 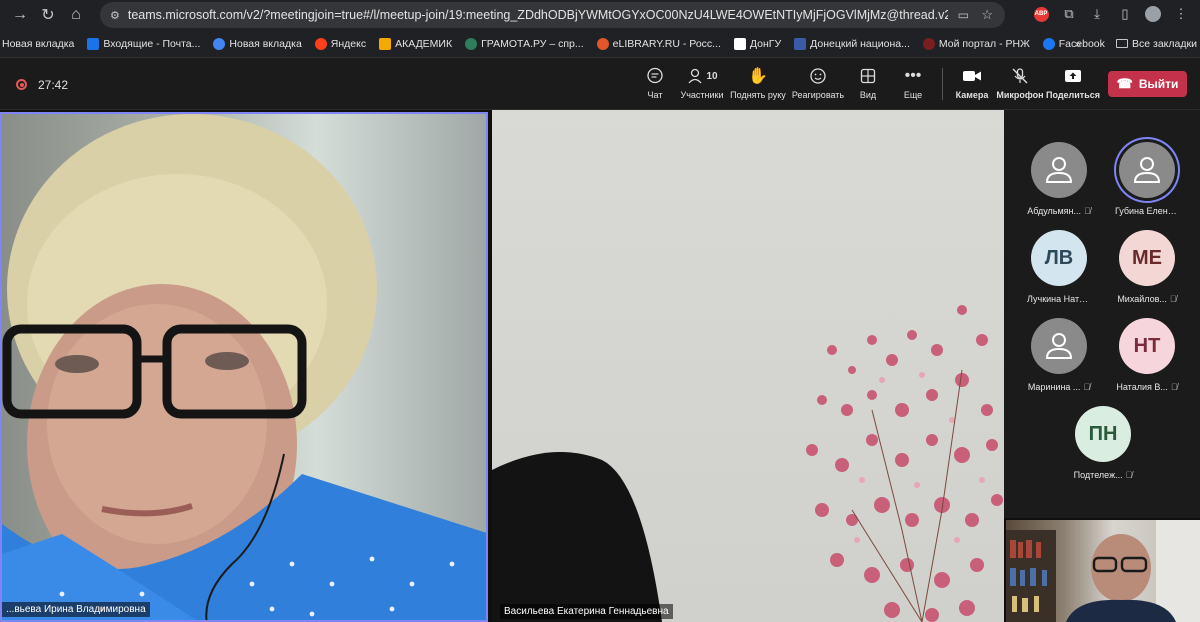 I want to click on people-icon: 10, so click(x=702, y=76).